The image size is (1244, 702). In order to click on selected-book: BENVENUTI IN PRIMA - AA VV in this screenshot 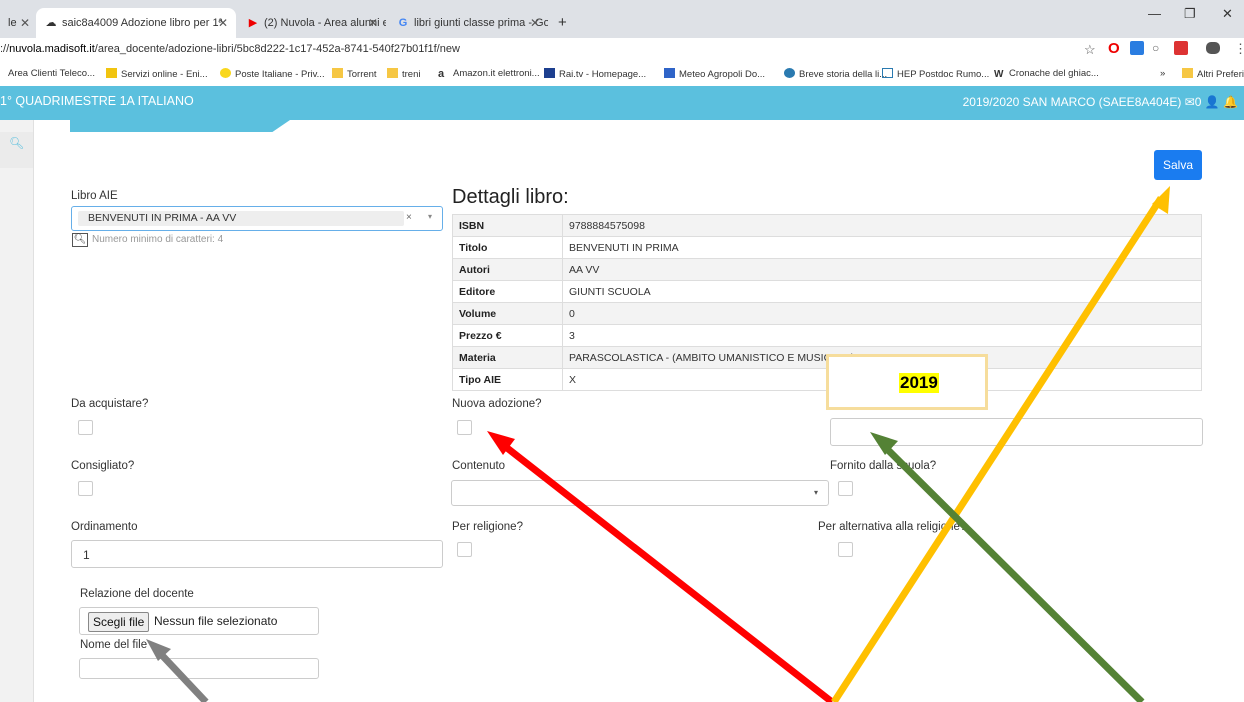, I will do `click(241, 218)`.